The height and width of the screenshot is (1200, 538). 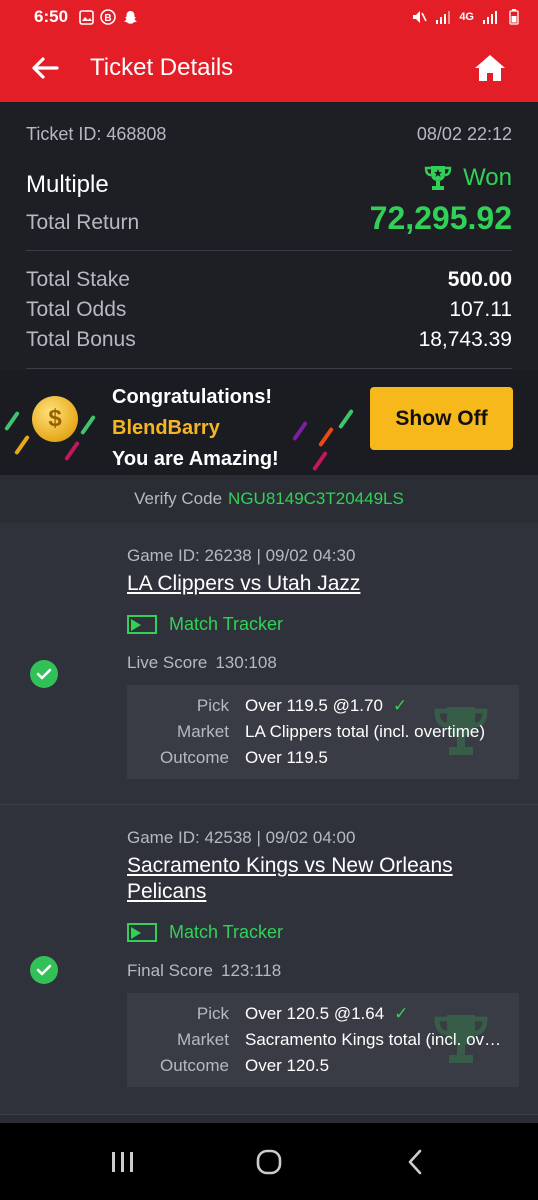 What do you see at coordinates (316, 499) in the screenshot?
I see `verify-code-value: NGU8149C3T20449LS` at bounding box center [316, 499].